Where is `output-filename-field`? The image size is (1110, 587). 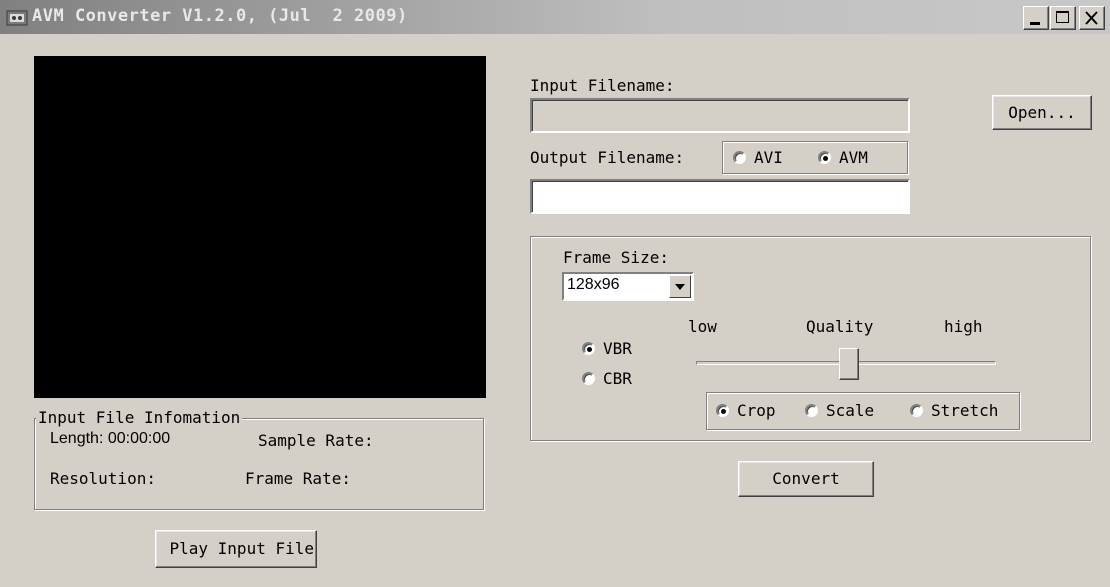 output-filename-field is located at coordinates (720, 196).